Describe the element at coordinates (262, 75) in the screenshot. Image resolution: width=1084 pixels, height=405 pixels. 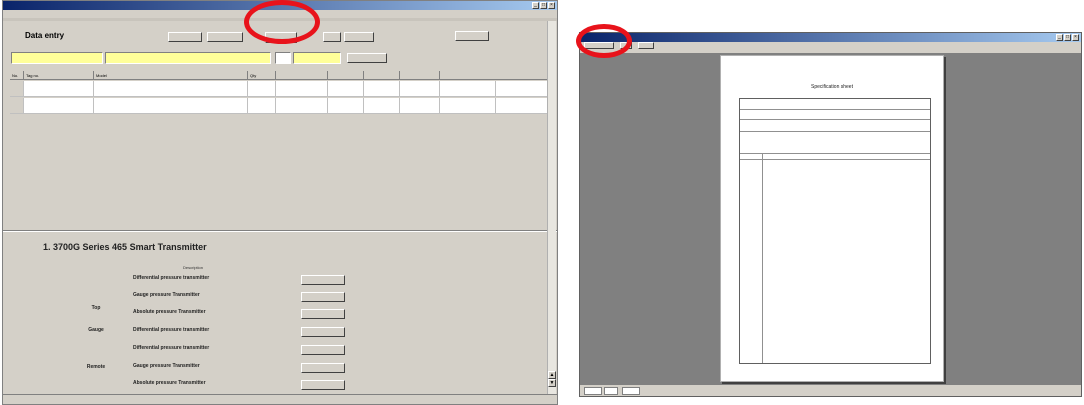
I see `grid-col-qty: Qty` at that location.